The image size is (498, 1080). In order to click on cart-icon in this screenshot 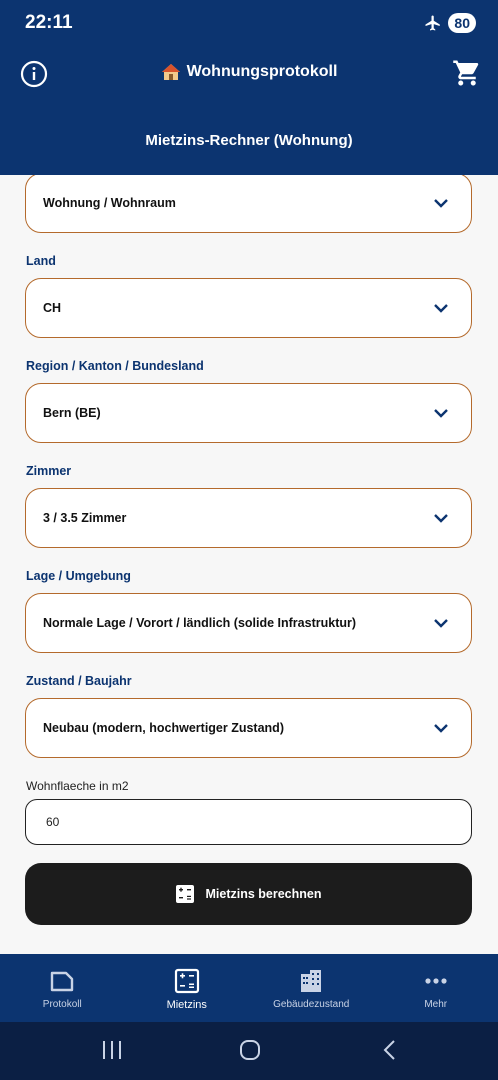, I will do `click(467, 73)`.